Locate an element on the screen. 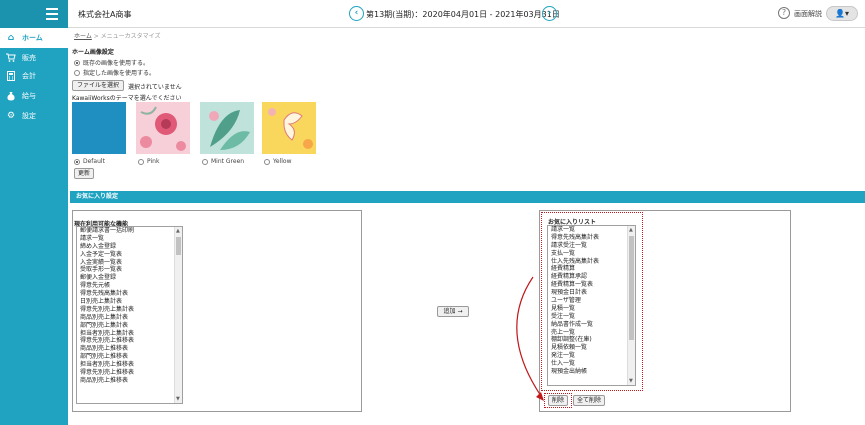 The height and width of the screenshot is (425, 865). default-image-option: 既存の画像を使用する。 is located at coordinates (111, 62).